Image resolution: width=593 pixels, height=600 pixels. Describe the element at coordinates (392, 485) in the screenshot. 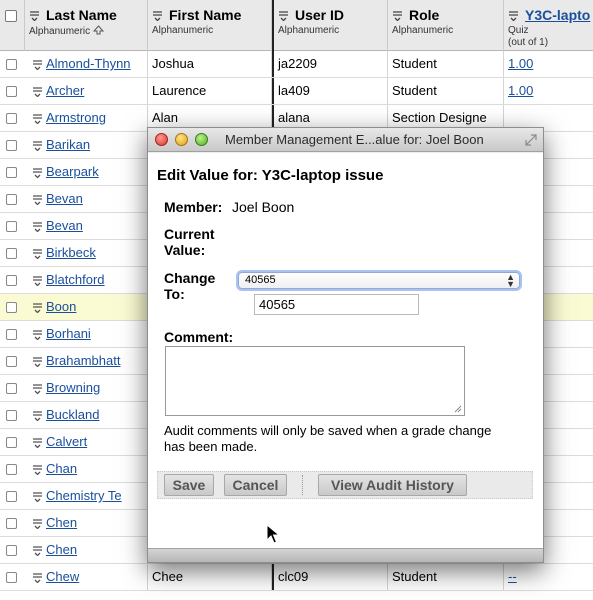

I see `view-audit-history-button: View Audit History` at that location.